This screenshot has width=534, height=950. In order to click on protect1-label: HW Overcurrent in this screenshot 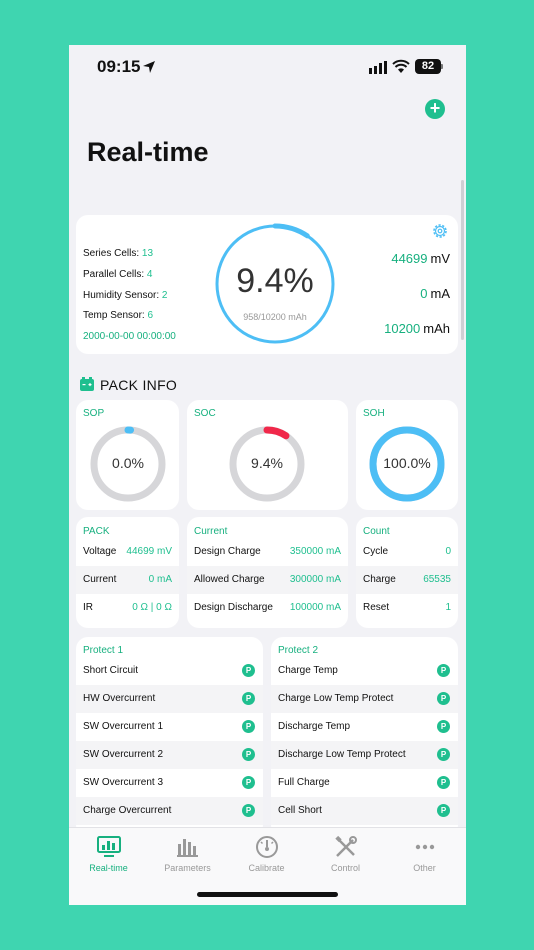, I will do `click(119, 698)`.